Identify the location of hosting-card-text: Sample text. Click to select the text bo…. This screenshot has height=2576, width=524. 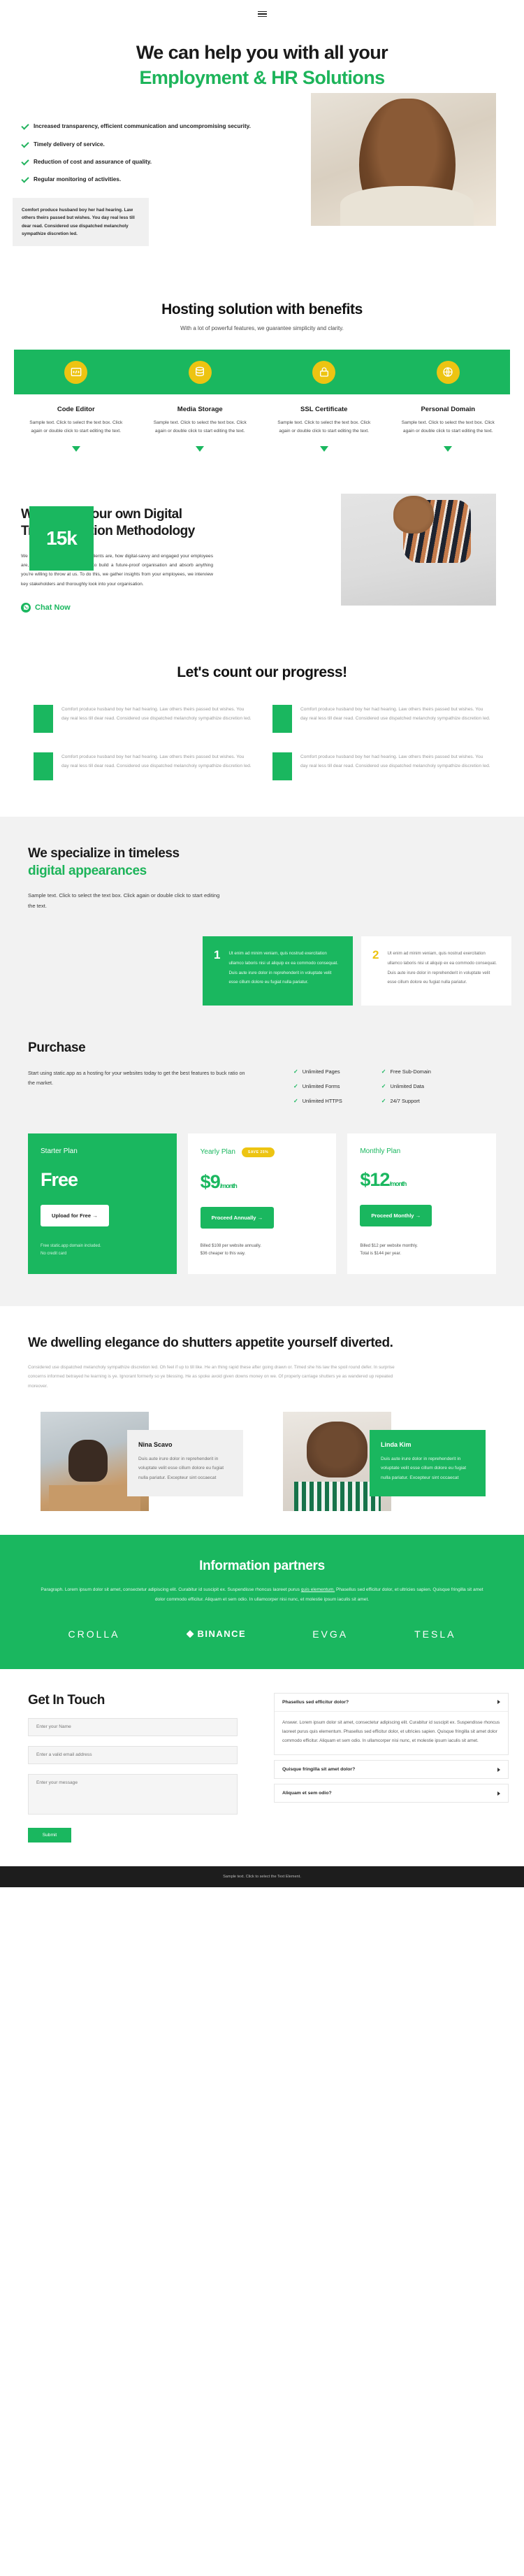
(200, 427).